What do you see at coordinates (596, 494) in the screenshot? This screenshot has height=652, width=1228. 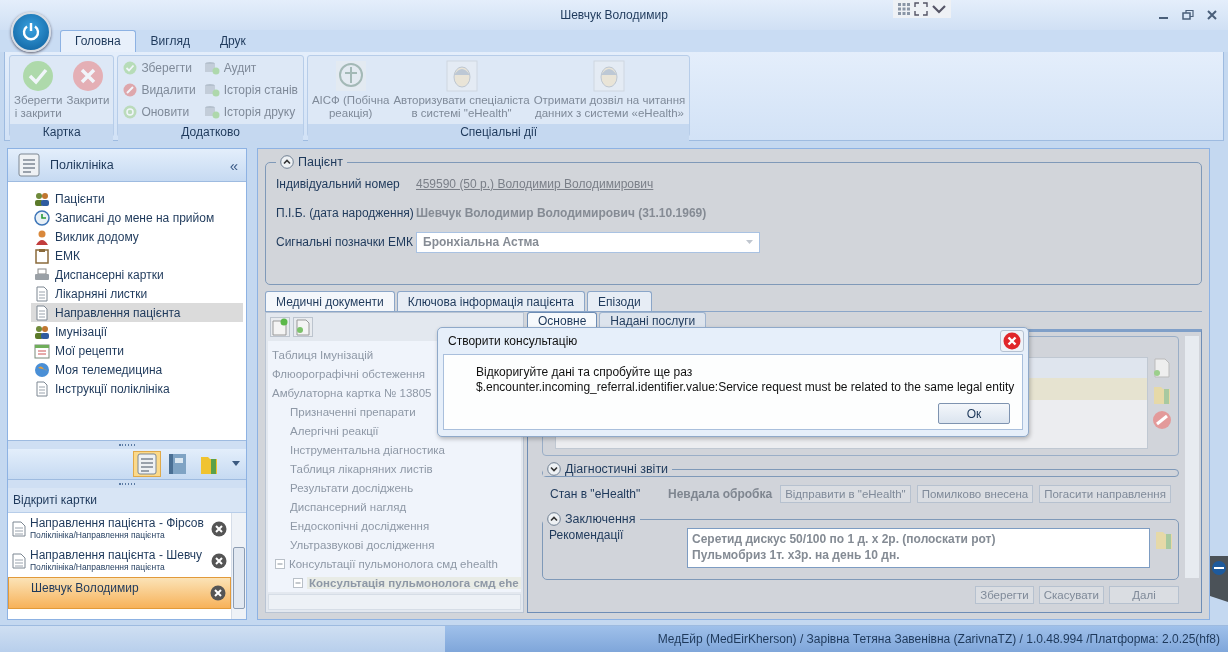 I see `field-label: Стан в "eHealth"` at bounding box center [596, 494].